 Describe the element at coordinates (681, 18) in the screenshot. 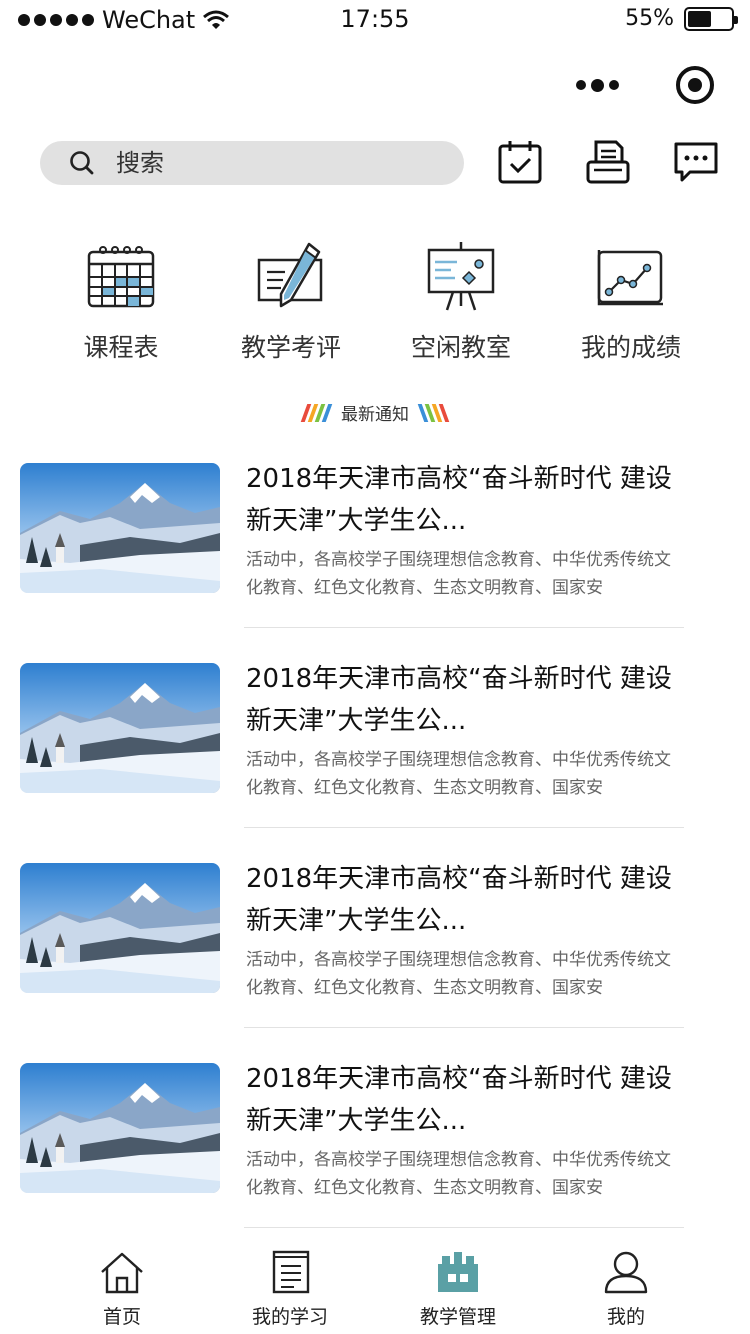

I see `battery-status: 55%` at that location.